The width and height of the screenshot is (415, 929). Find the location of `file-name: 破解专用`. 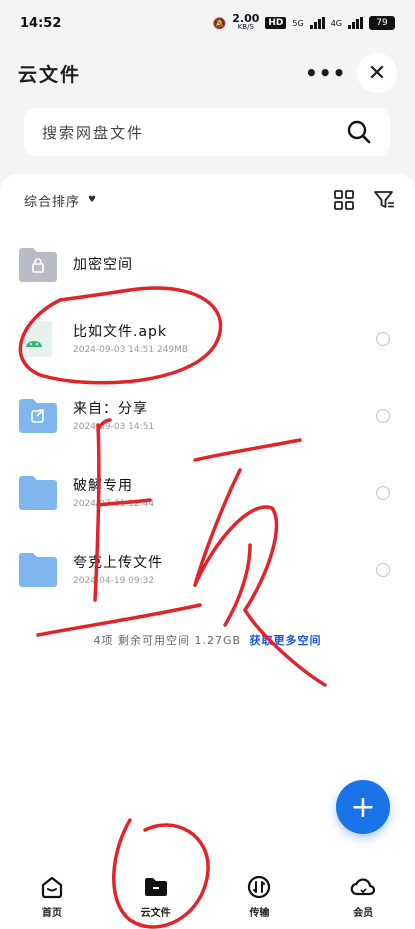

file-name: 破解专用 is located at coordinates (103, 486).